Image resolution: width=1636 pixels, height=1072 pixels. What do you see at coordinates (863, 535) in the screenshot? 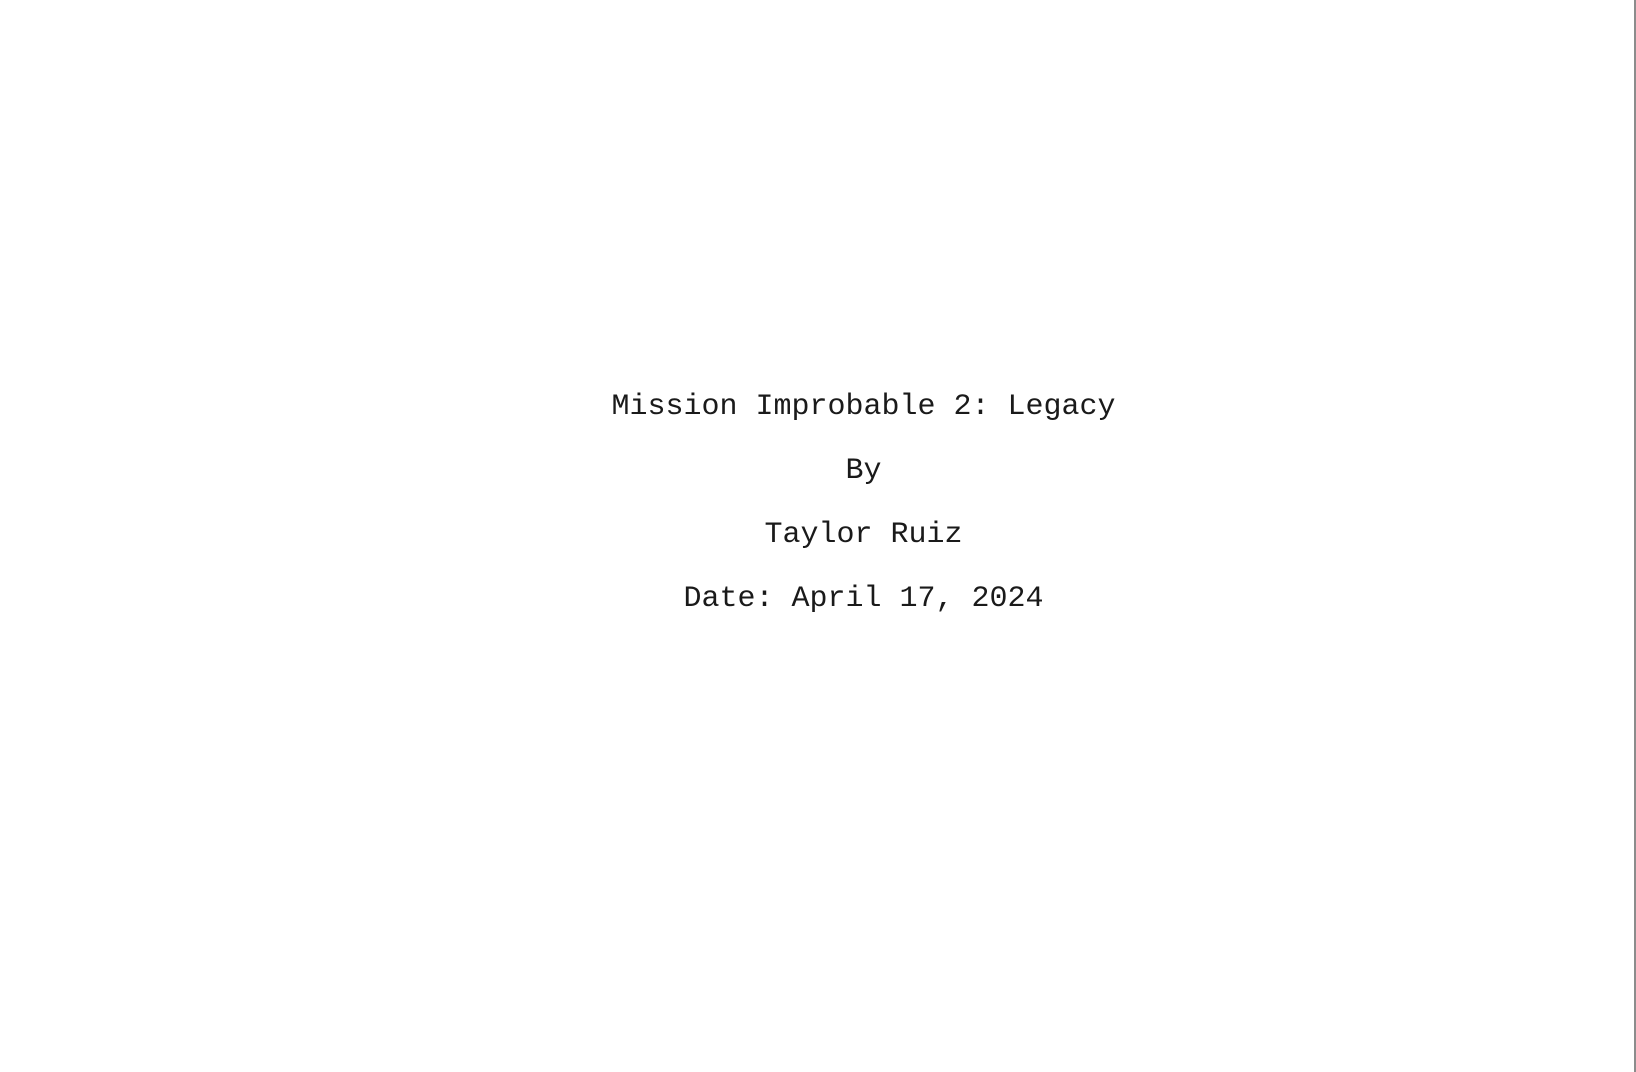
I see `author-name: Taylor Ruiz` at bounding box center [863, 535].